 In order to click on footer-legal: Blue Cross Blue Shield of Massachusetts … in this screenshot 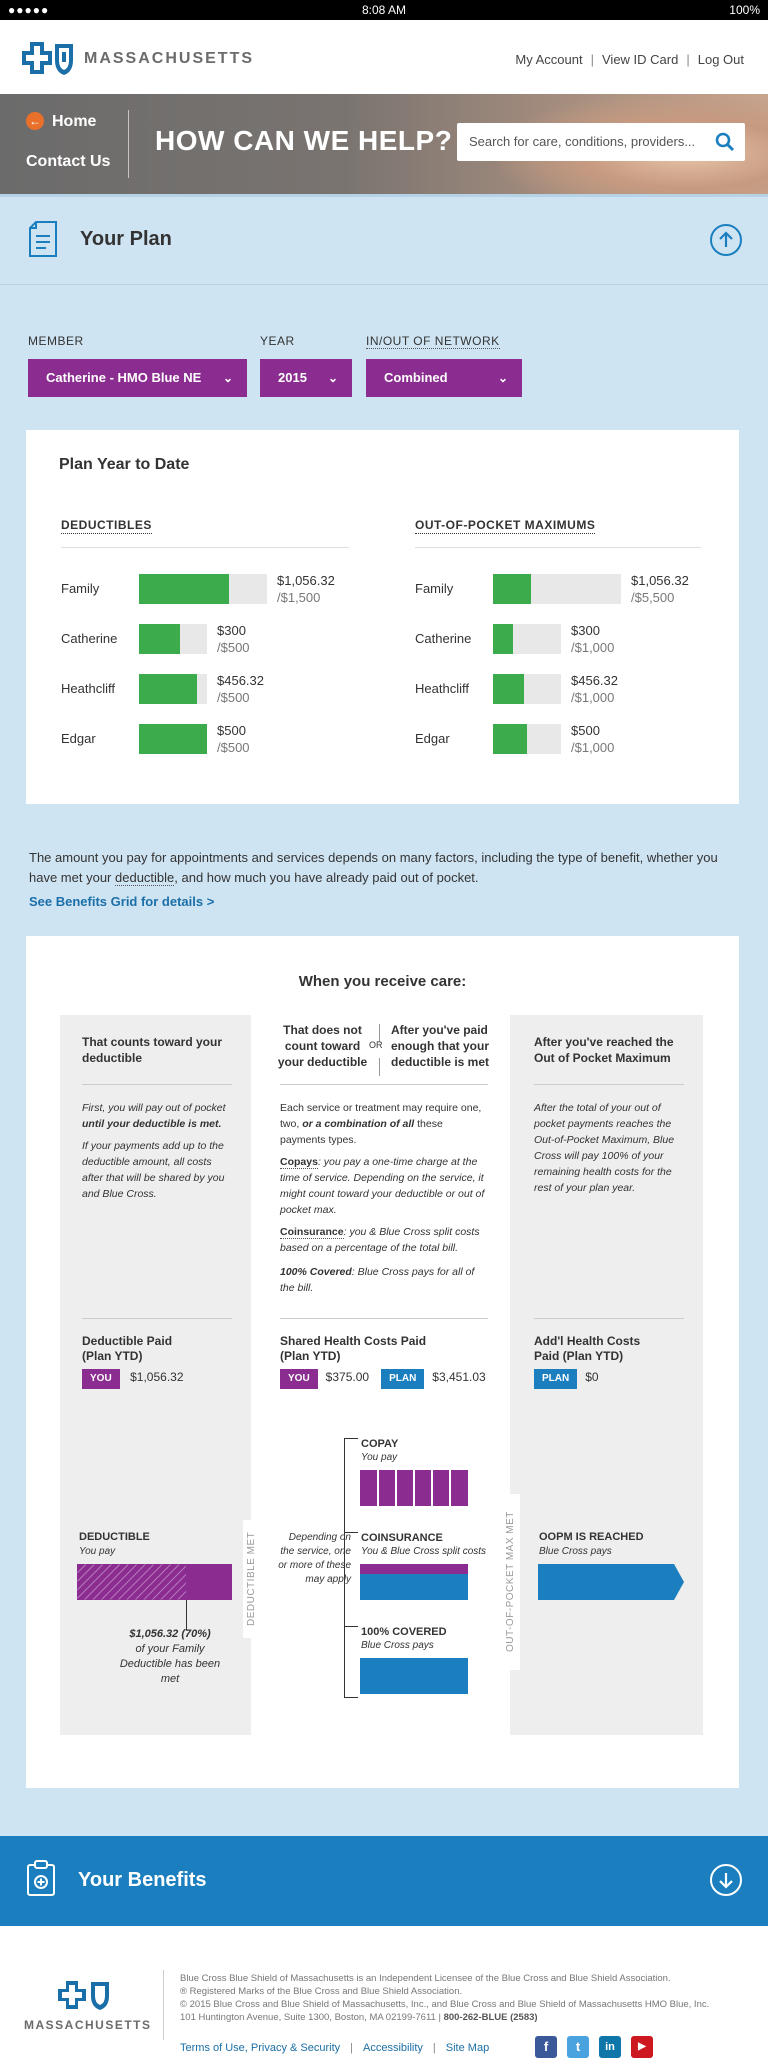, I will do `click(465, 1998)`.